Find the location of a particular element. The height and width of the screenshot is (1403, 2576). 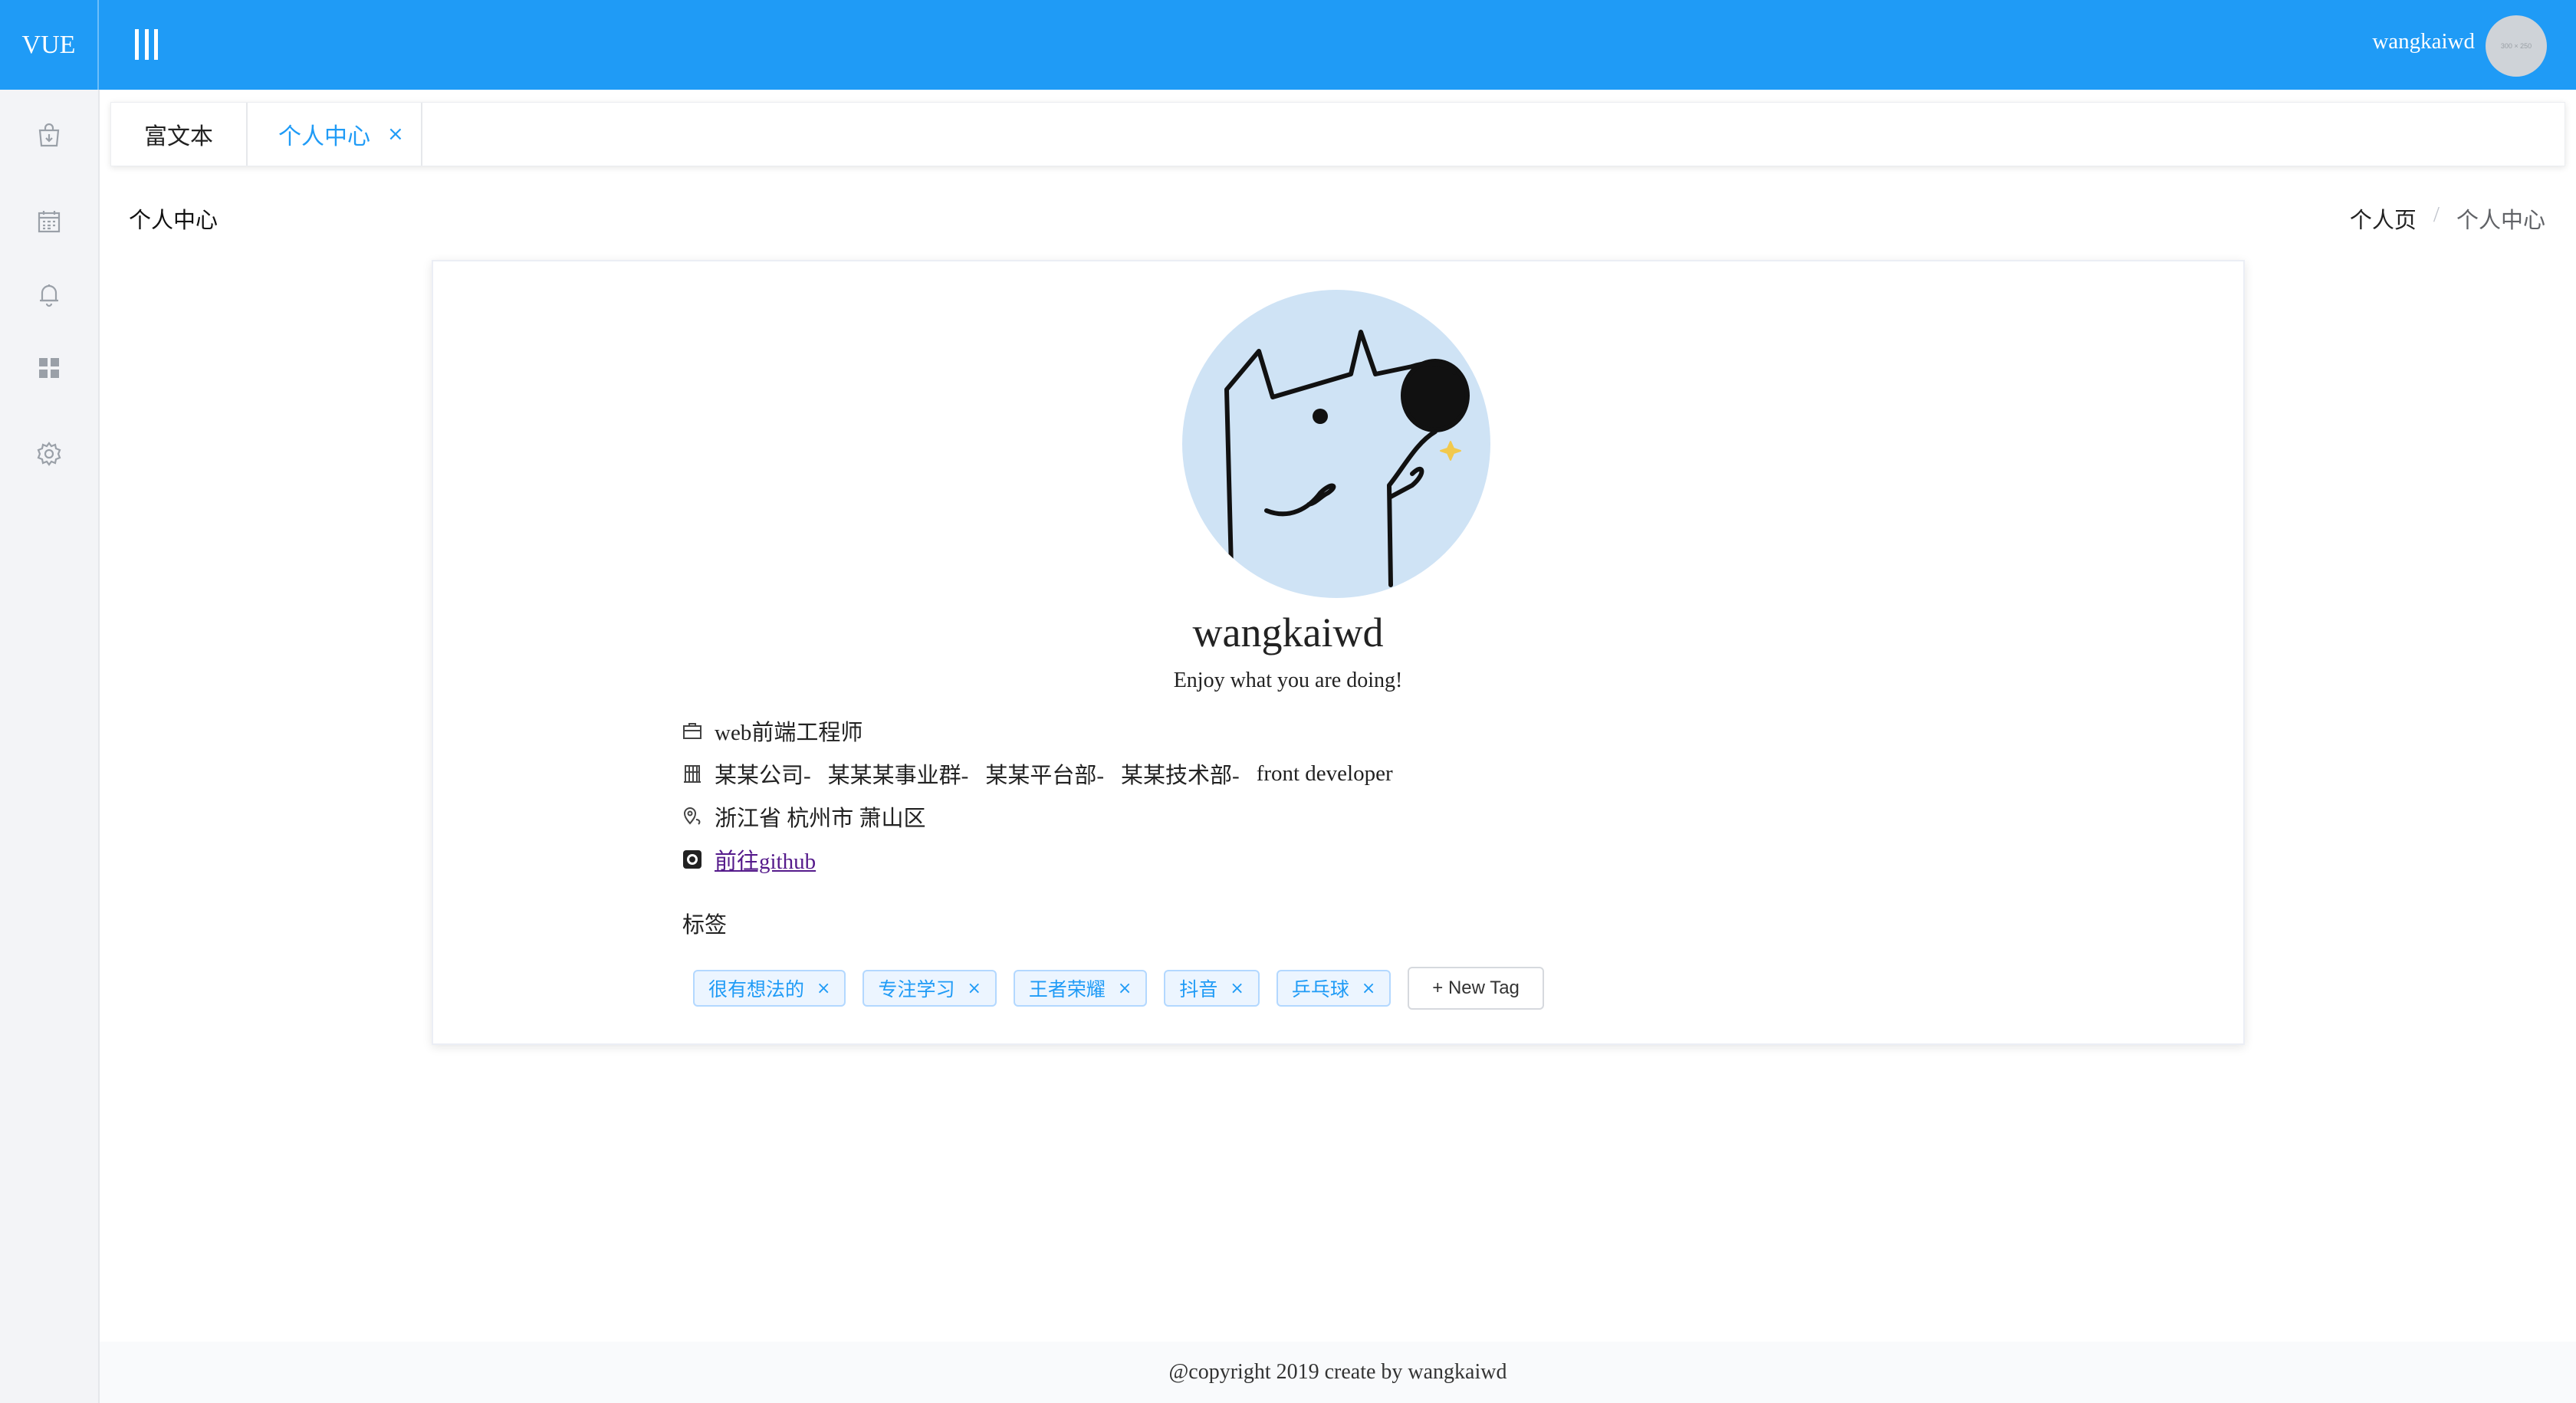

footer-copyright: @copyright 2019 create by wangkaiwd is located at coordinates (1338, 1372).